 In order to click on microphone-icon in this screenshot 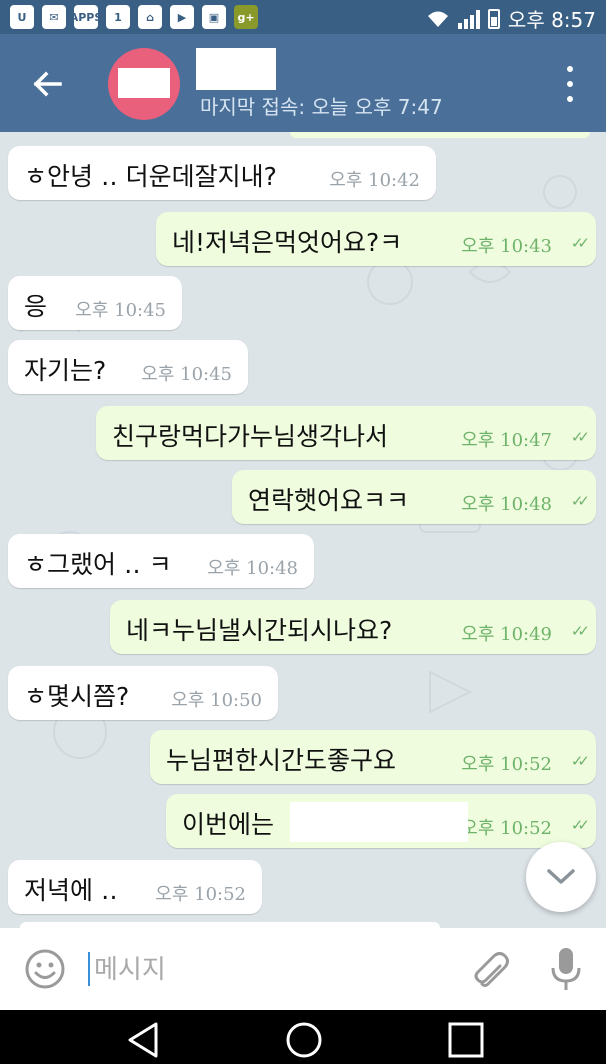, I will do `click(566, 969)`.